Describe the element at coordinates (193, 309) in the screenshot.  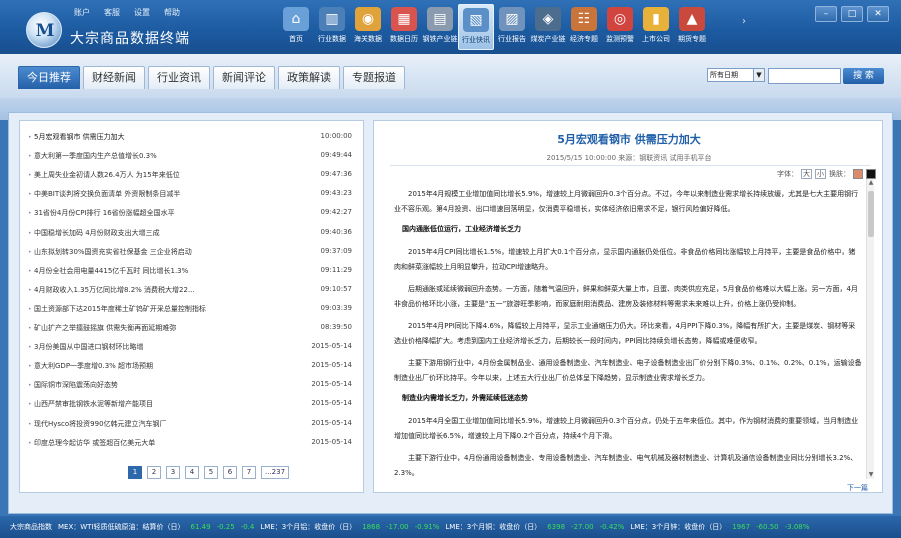
I see `news-item: • 国土资源部下达2015年度稀土矿钨矿开采总量控制指标 09:03:39` at that location.